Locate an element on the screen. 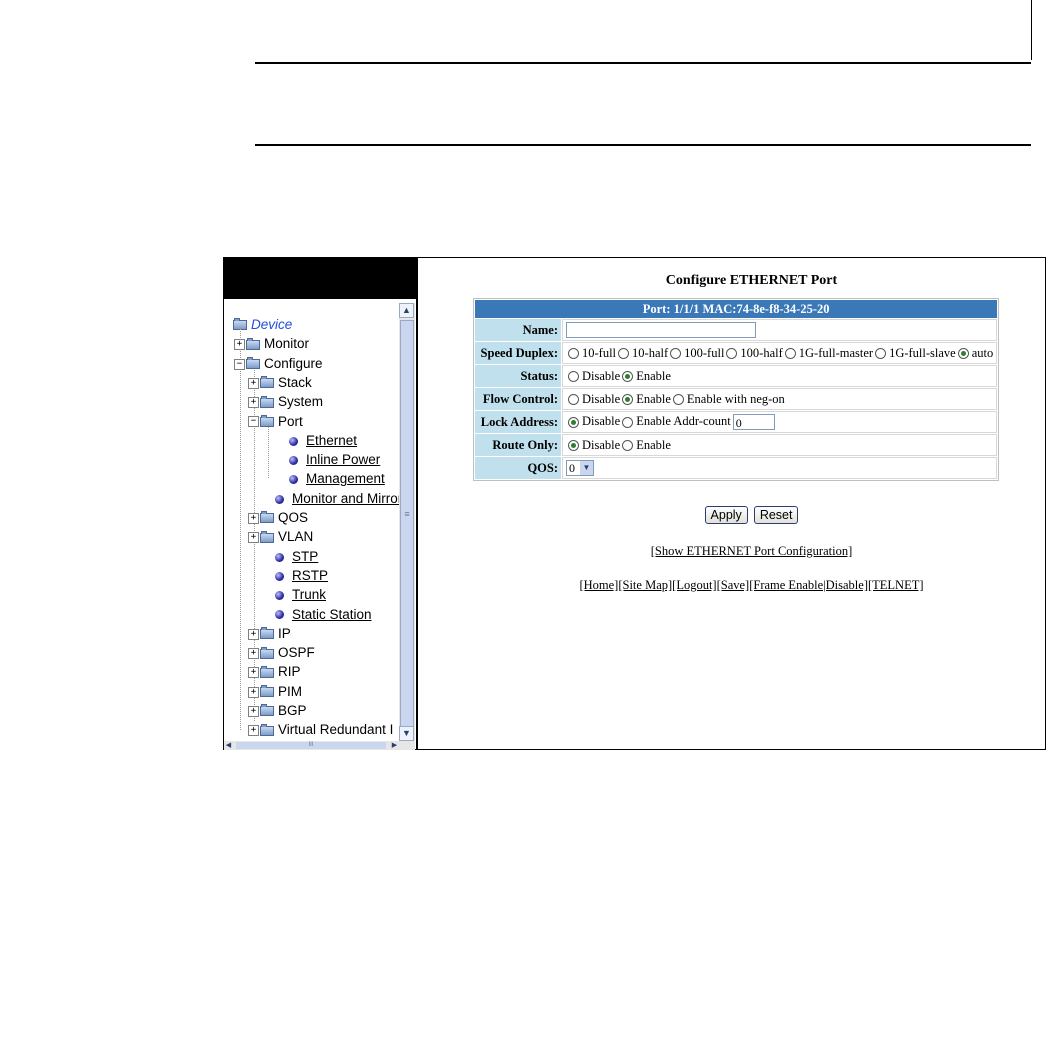 This screenshot has width=1048, height=1063. route-only-options: Disable Enable is located at coordinates (780, 445).